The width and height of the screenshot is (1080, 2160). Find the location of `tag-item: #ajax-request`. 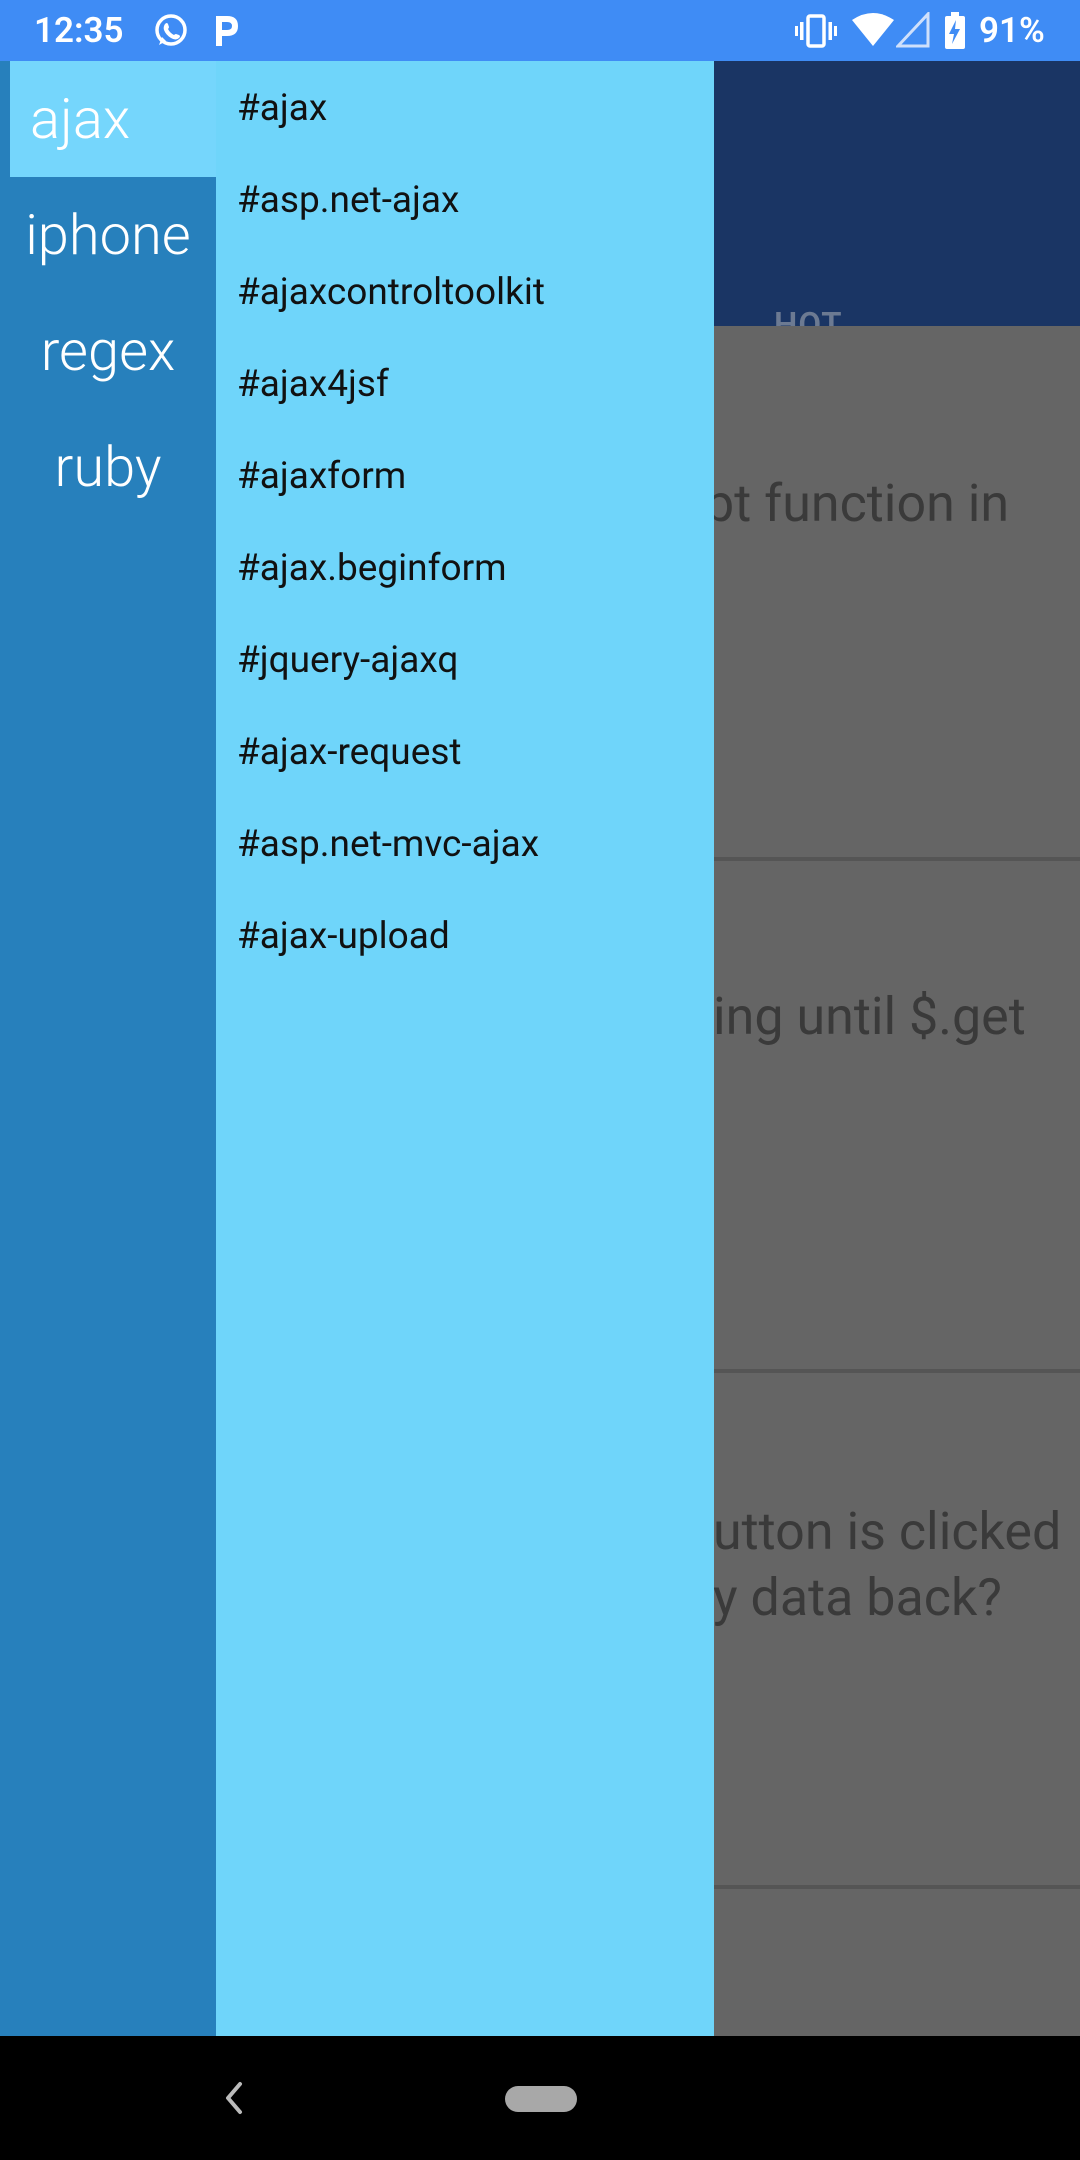

tag-item: #ajax-request is located at coordinates (349, 753).